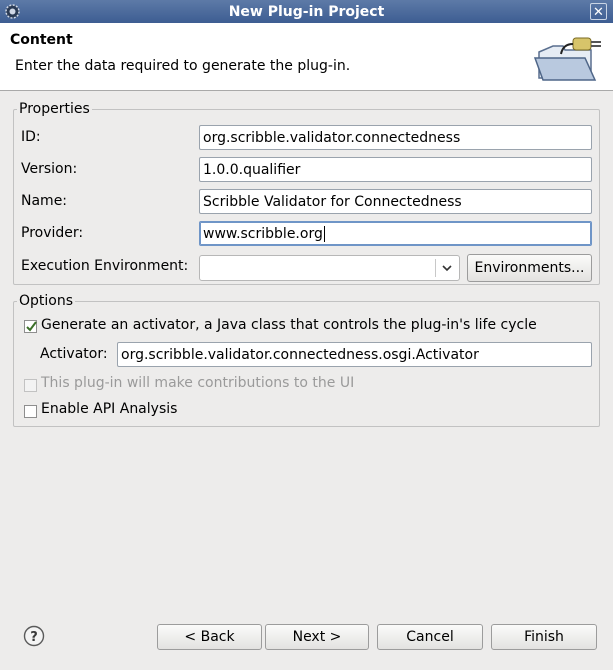 The width and height of the screenshot is (613, 670). What do you see at coordinates (31, 137) in the screenshot?
I see `id-label: ID:` at bounding box center [31, 137].